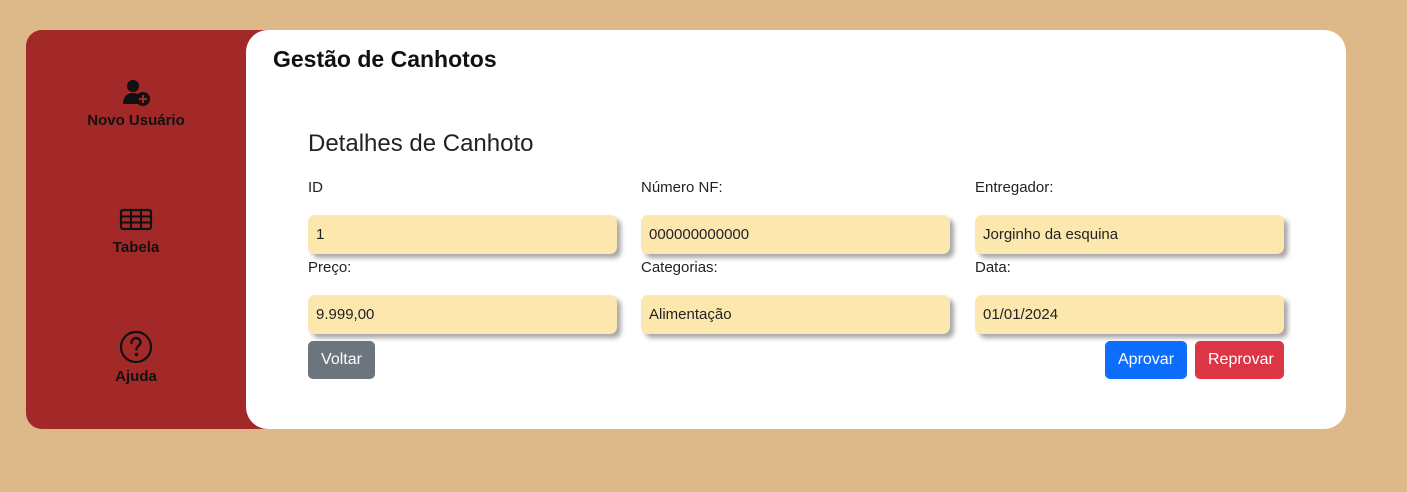 Image resolution: width=1407 pixels, height=492 pixels. I want to click on preco-field, so click(462, 314).